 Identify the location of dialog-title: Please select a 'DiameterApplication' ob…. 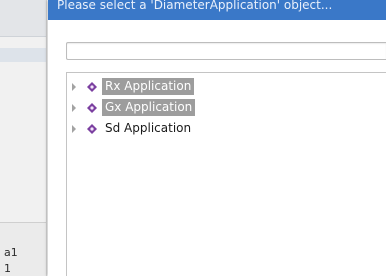
(195, 6).